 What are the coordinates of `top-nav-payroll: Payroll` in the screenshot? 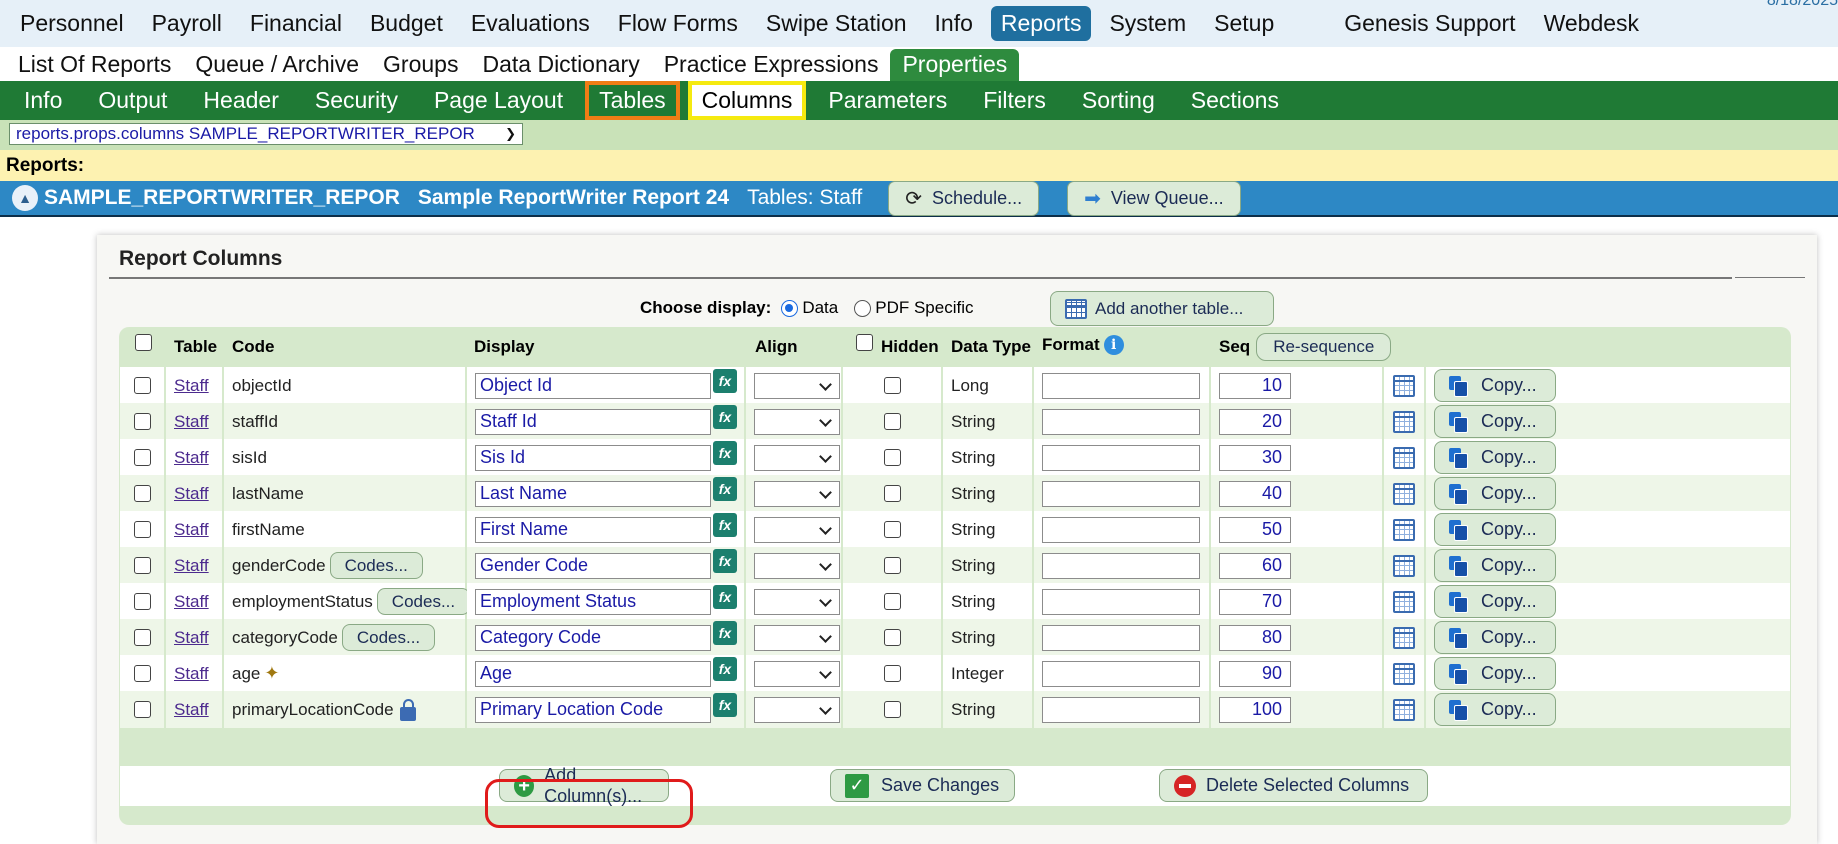 It's located at (187, 23).